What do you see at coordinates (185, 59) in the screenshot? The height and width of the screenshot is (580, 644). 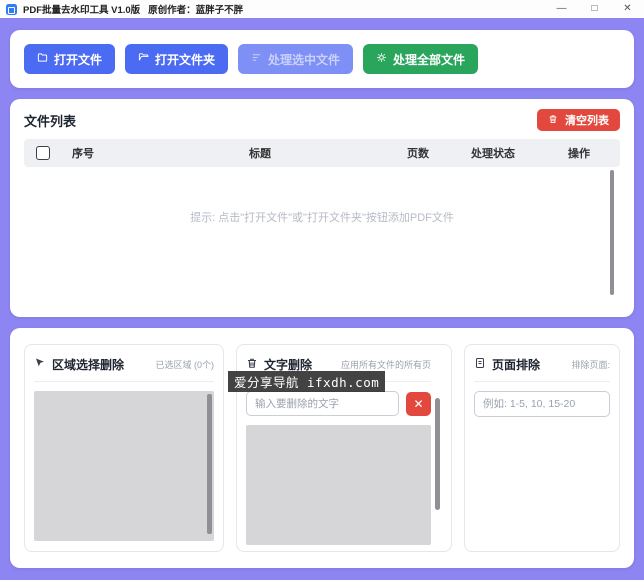 I see `open-folder-label: 打开文件夹` at bounding box center [185, 59].